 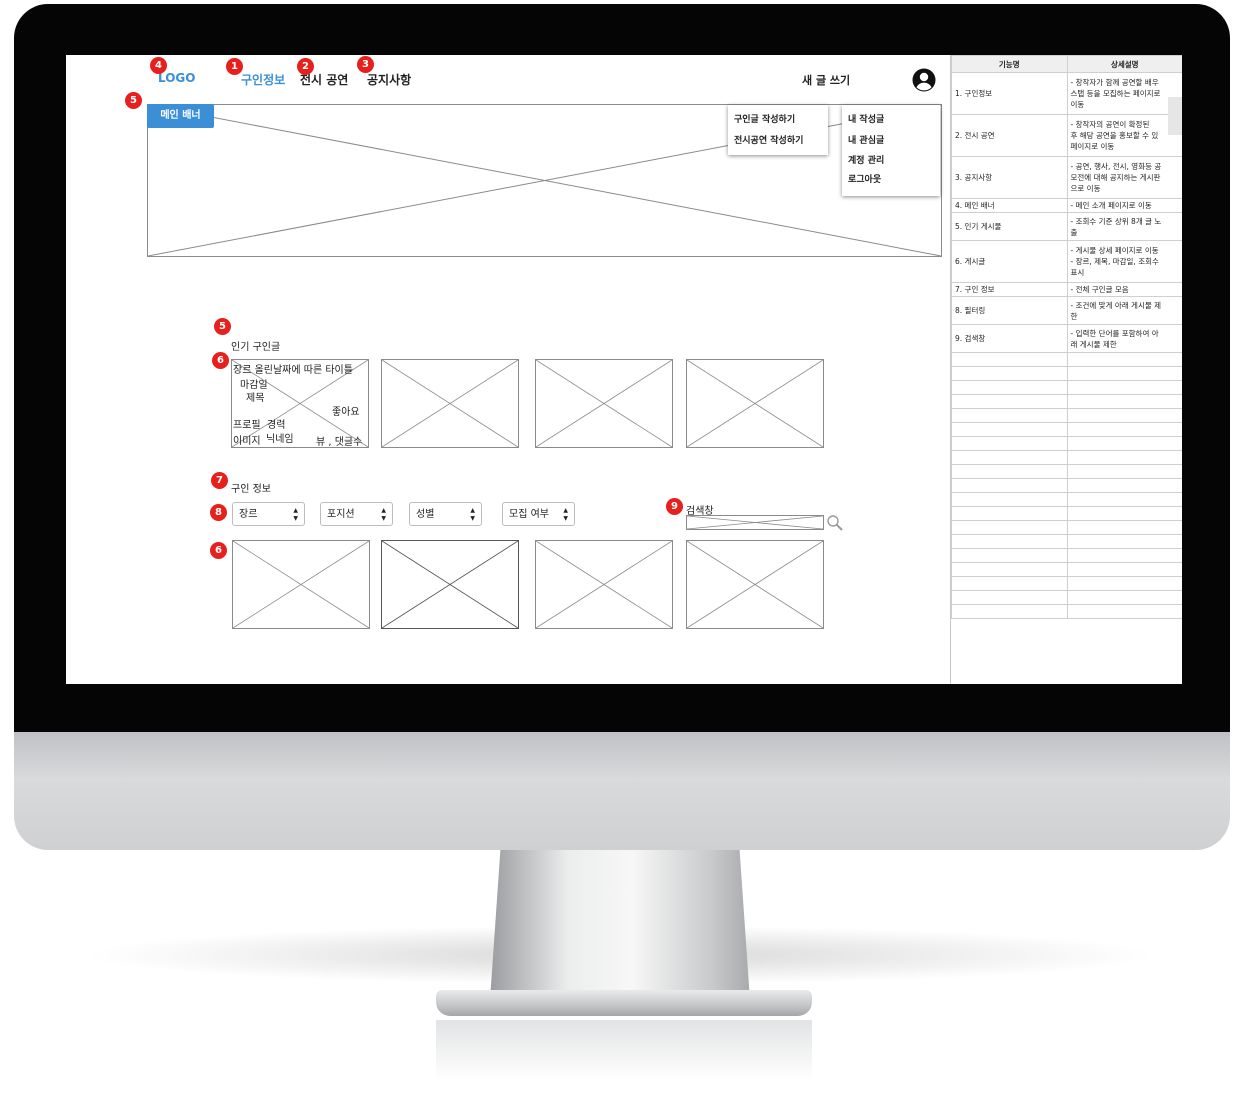 I want to click on annotation-badge-9: 9, so click(x=674, y=506).